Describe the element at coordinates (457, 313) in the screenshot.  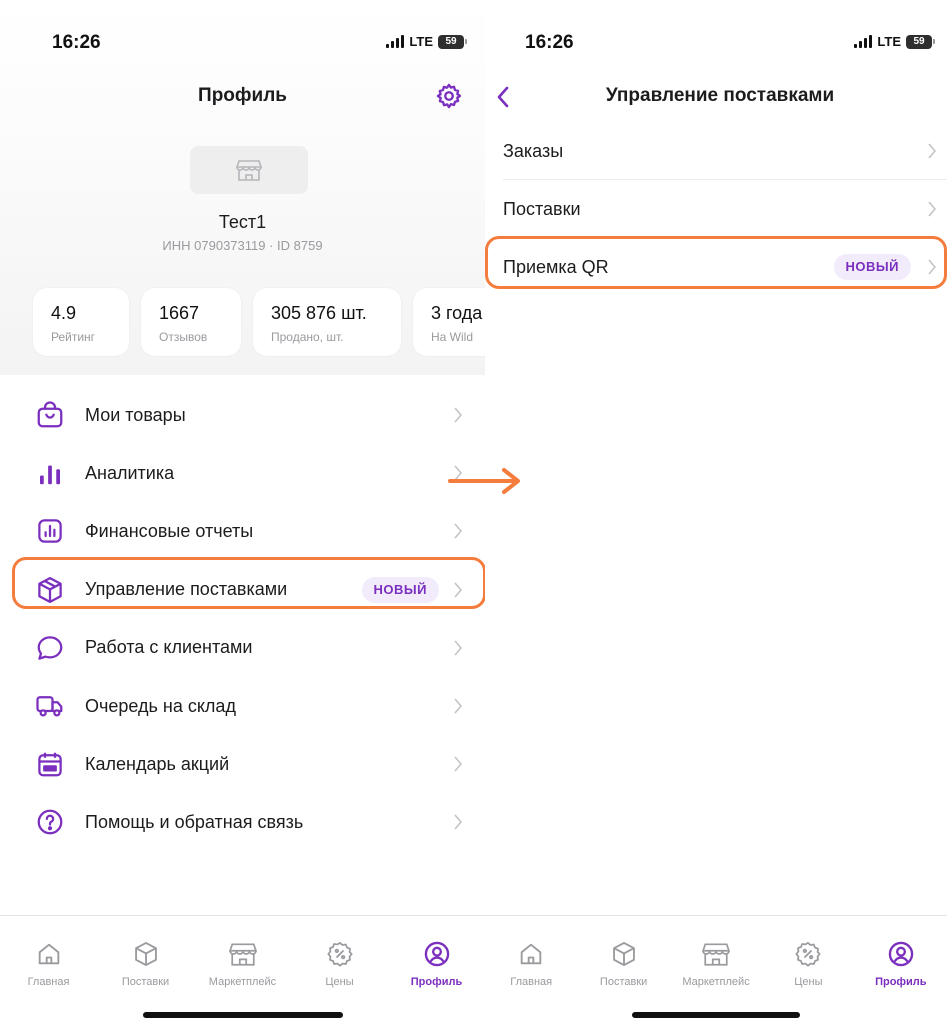
I see `stat-value: 3 года` at that location.